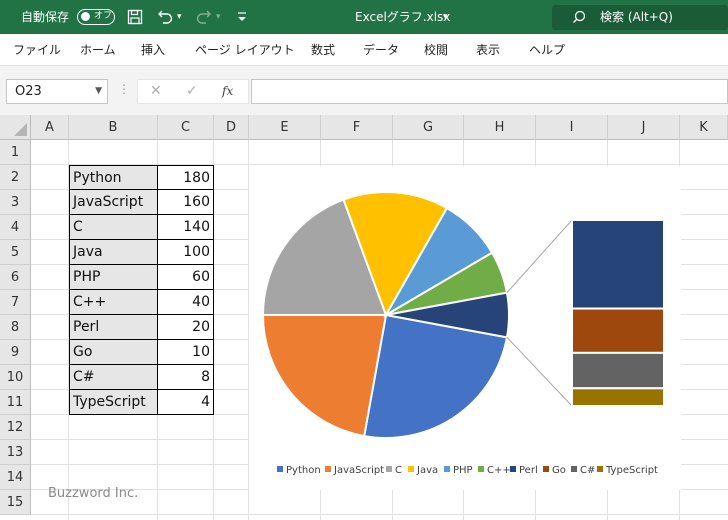 The height and width of the screenshot is (520, 728). Describe the element at coordinates (324, 376) in the screenshot. I see `pie-slice-javascript` at that location.